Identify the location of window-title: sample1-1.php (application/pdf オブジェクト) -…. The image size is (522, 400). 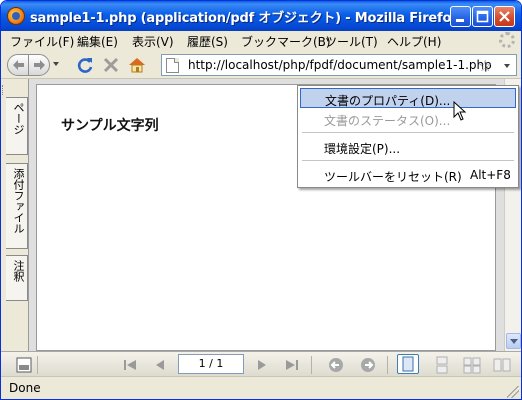
(245, 18).